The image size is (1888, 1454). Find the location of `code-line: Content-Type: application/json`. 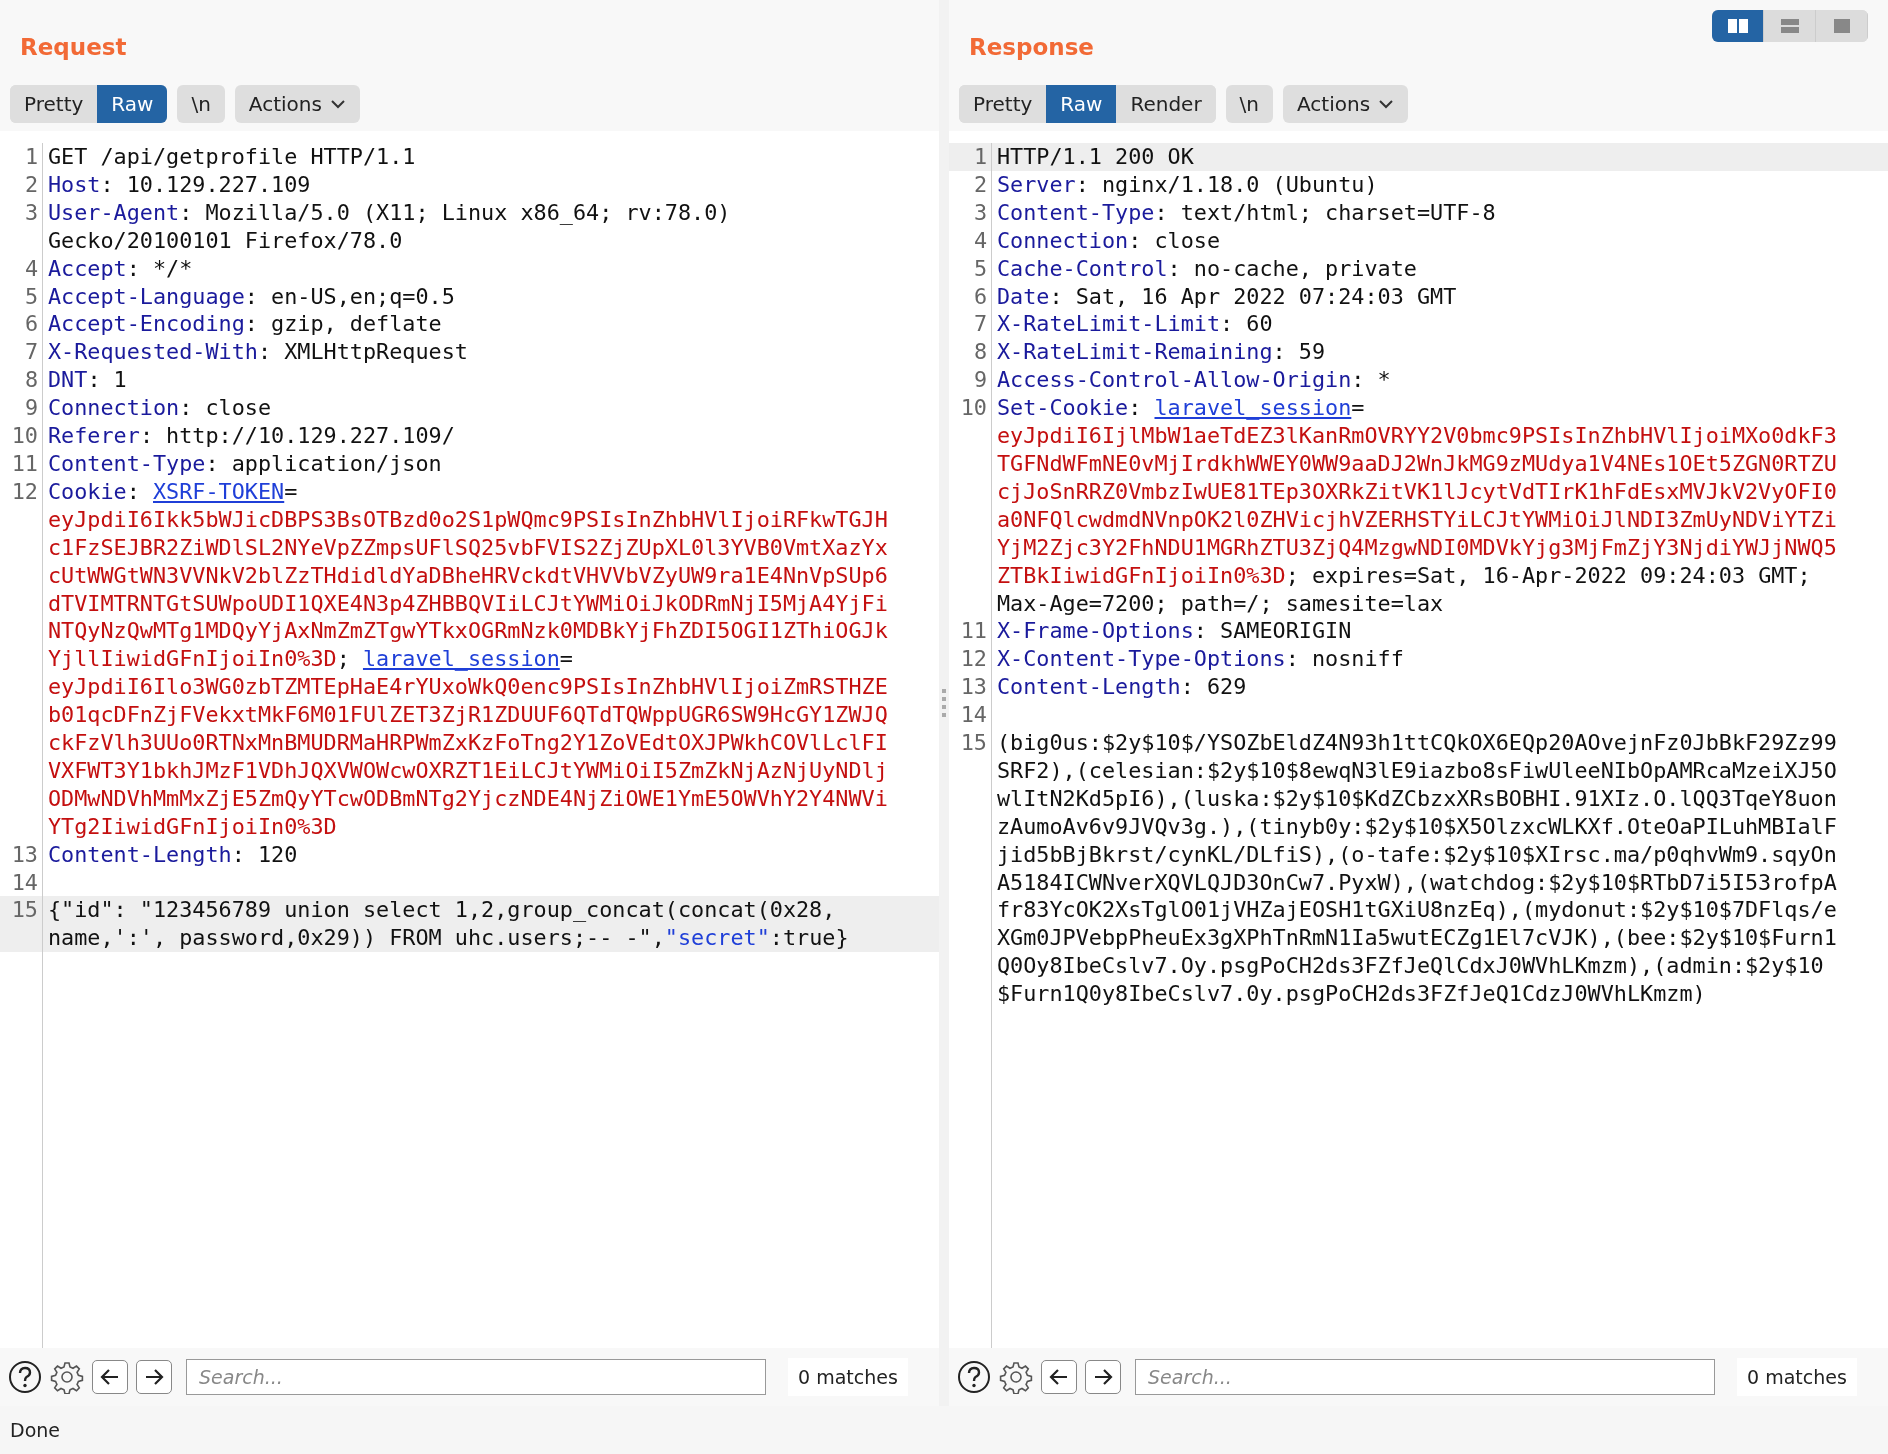

code-line: Content-Type: application/json is located at coordinates (245, 463).